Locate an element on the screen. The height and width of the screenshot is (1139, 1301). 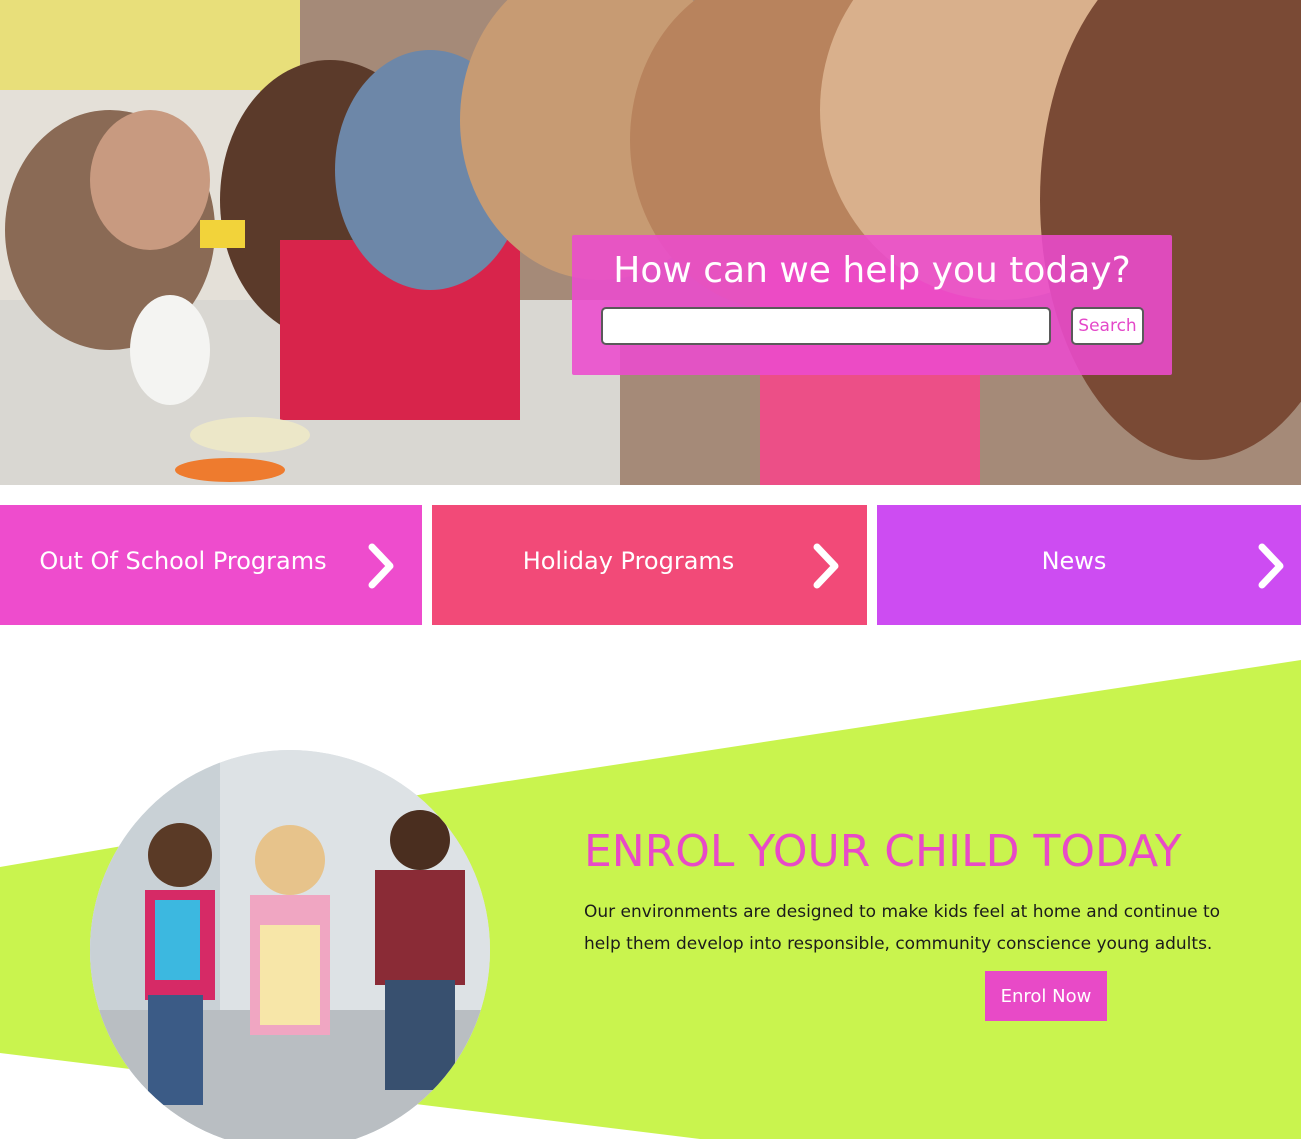
search-input is located at coordinates (826, 326).